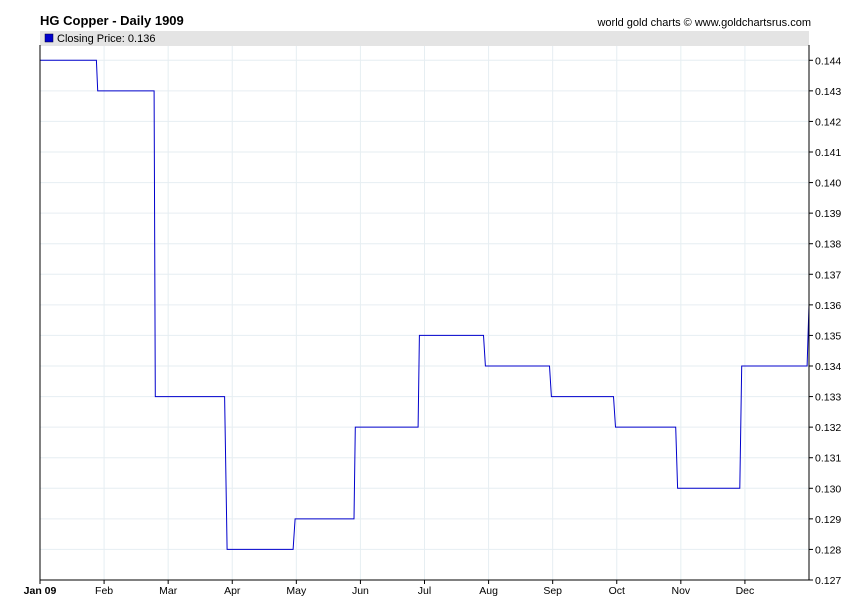 Image resolution: width=850 pixels, height=616 pixels. Describe the element at coordinates (617, 591) in the screenshot. I see `x-tick-label: Oct` at that location.